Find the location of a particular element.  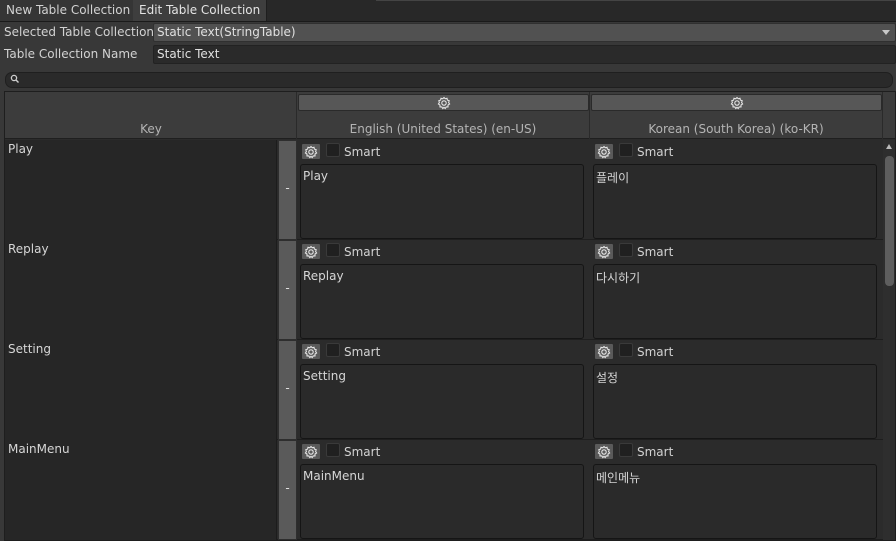

key-text: Play is located at coordinates (21, 149).